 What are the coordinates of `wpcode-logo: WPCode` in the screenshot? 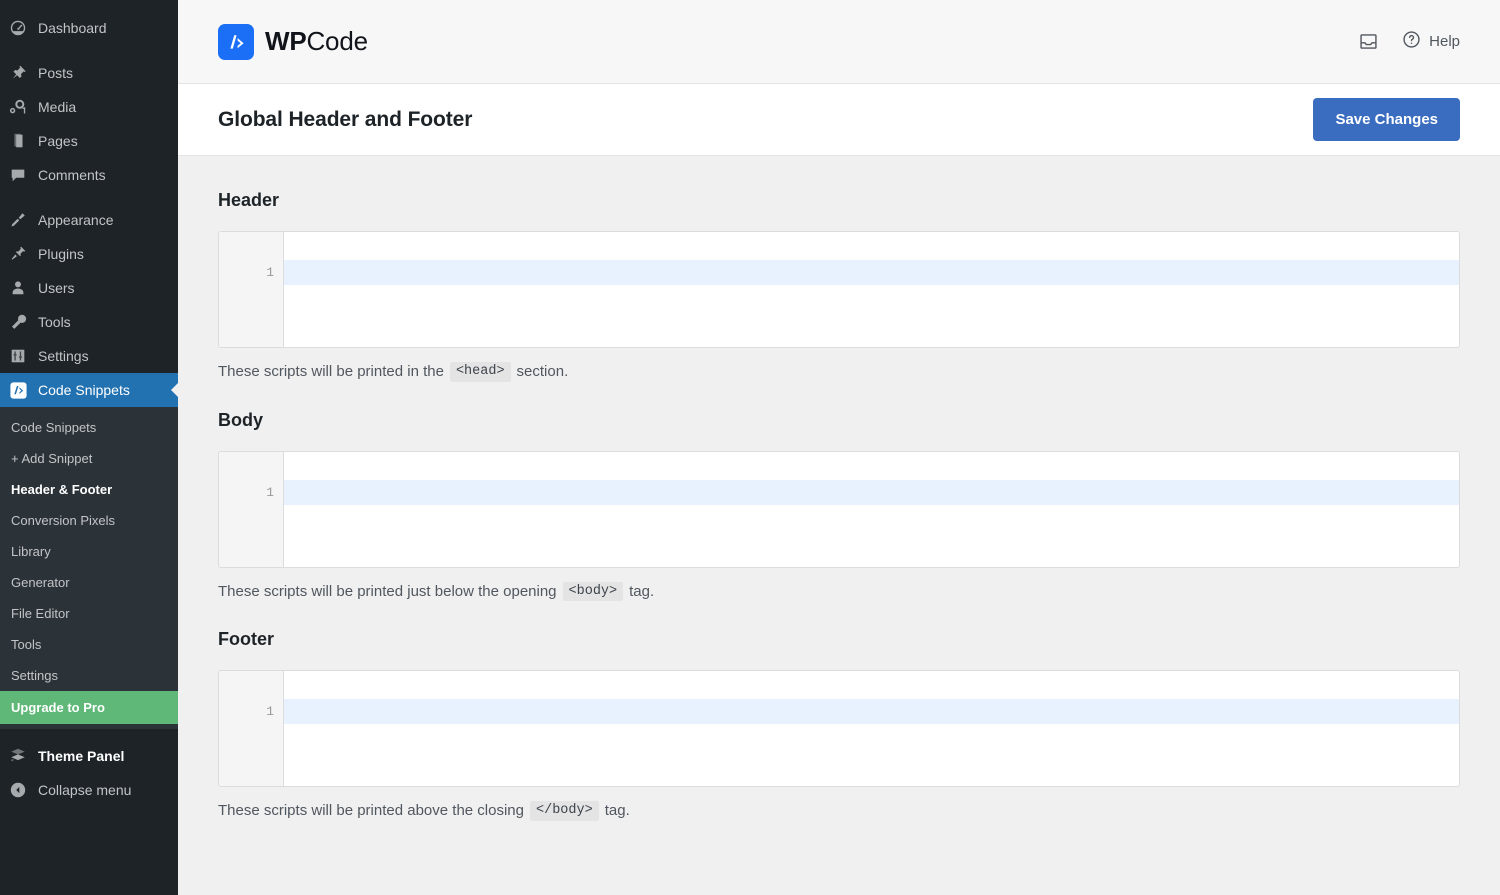 It's located at (293, 41).